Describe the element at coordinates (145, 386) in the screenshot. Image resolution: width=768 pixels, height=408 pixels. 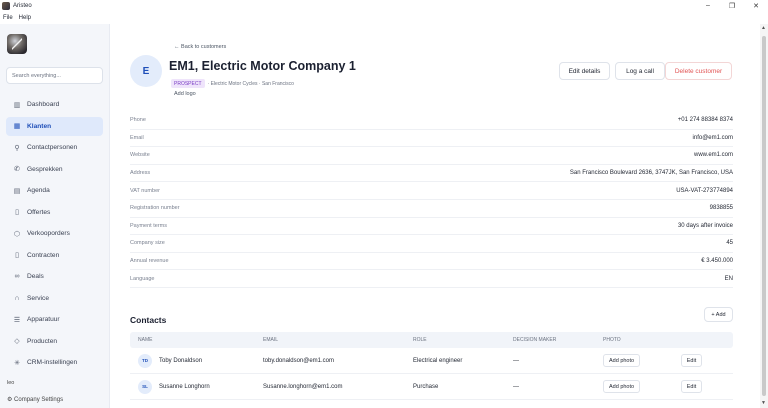
I see `avatar: SL` at that location.